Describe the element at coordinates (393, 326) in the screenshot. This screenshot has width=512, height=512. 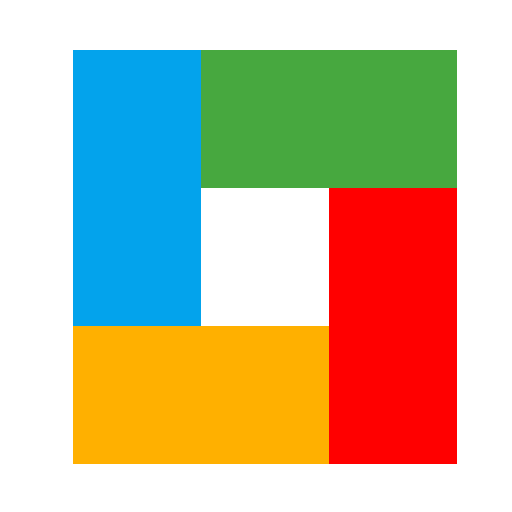
I see `logo-red-block` at that location.